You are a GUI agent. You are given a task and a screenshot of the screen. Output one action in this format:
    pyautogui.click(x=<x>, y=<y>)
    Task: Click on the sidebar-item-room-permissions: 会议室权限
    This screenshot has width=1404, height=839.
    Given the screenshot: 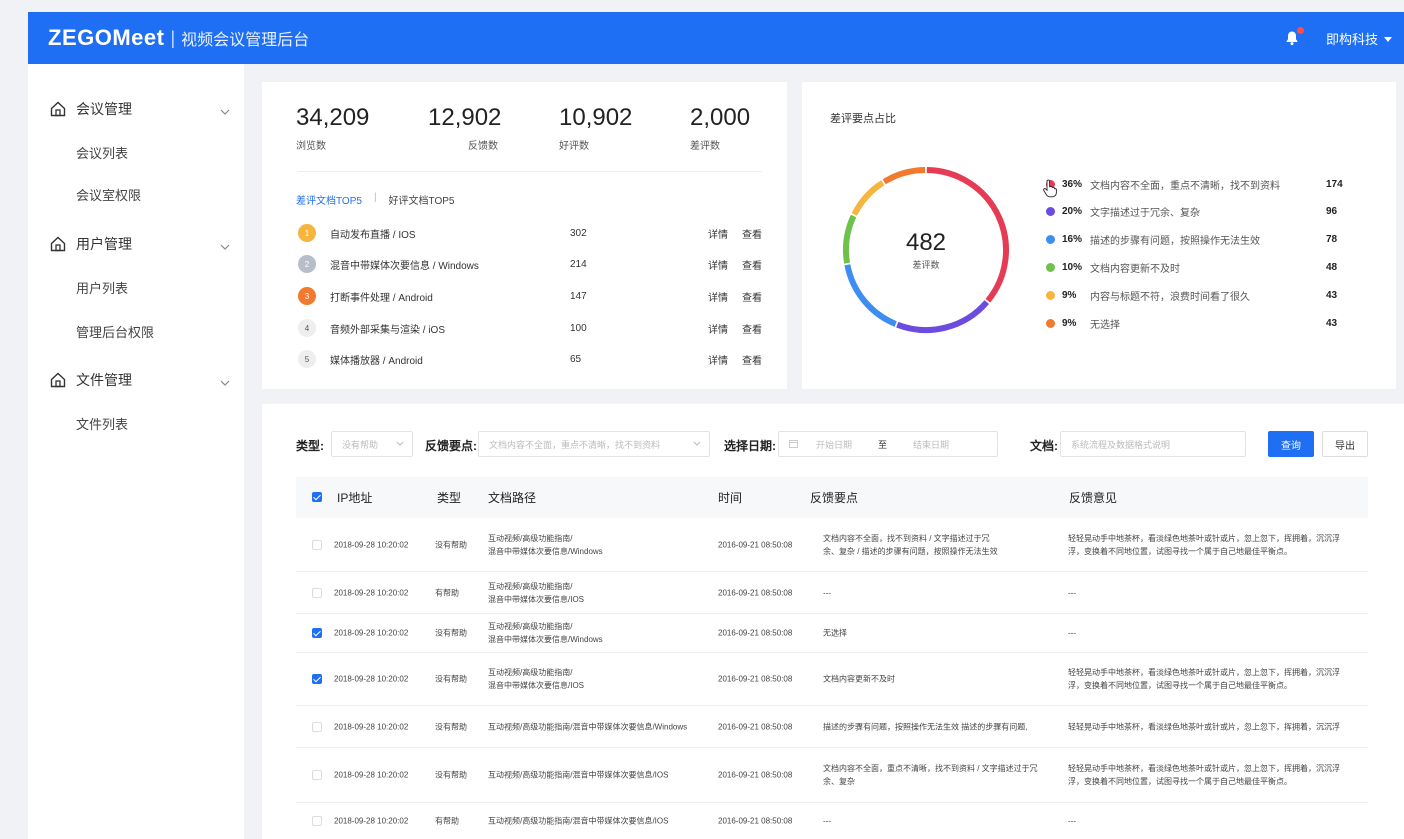 What is the action you would take?
    pyautogui.click(x=108, y=194)
    